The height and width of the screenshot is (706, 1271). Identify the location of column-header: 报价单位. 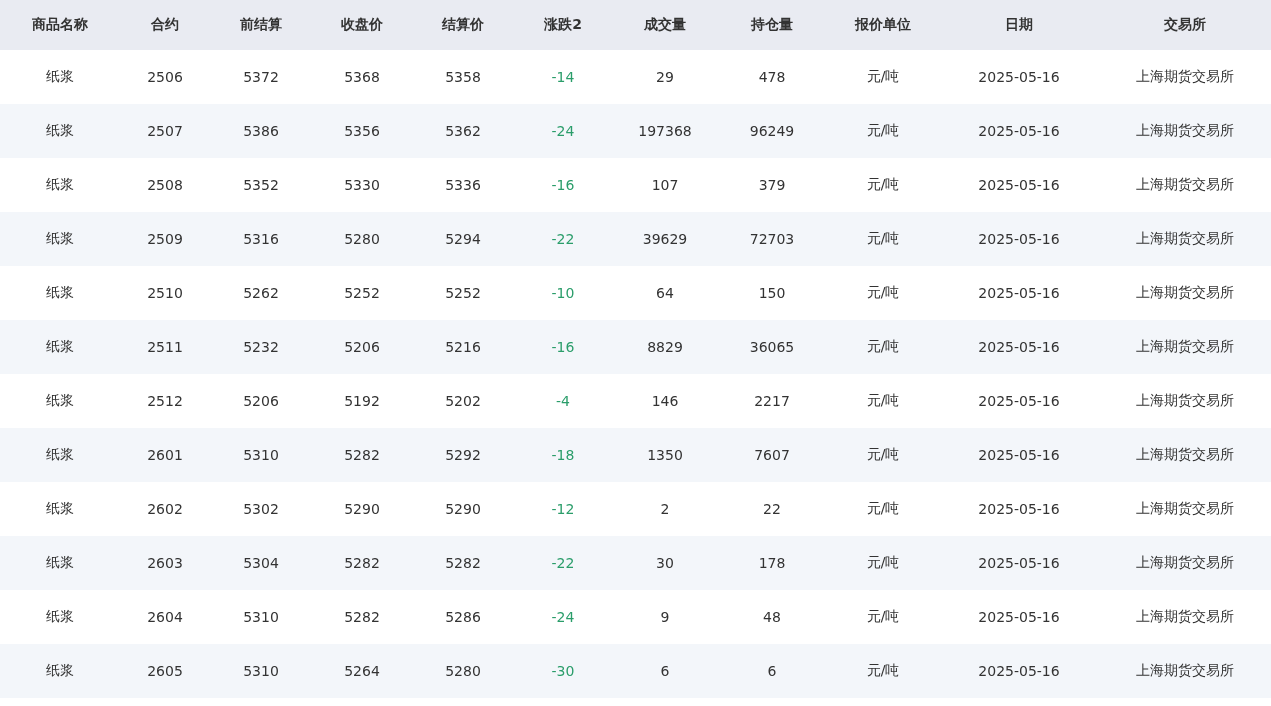
(883, 25).